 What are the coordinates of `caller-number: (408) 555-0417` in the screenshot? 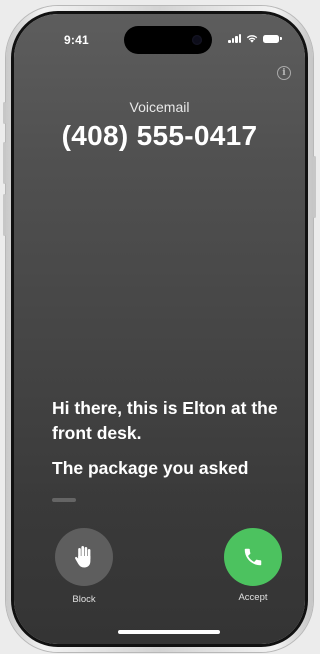 It's located at (159, 135).